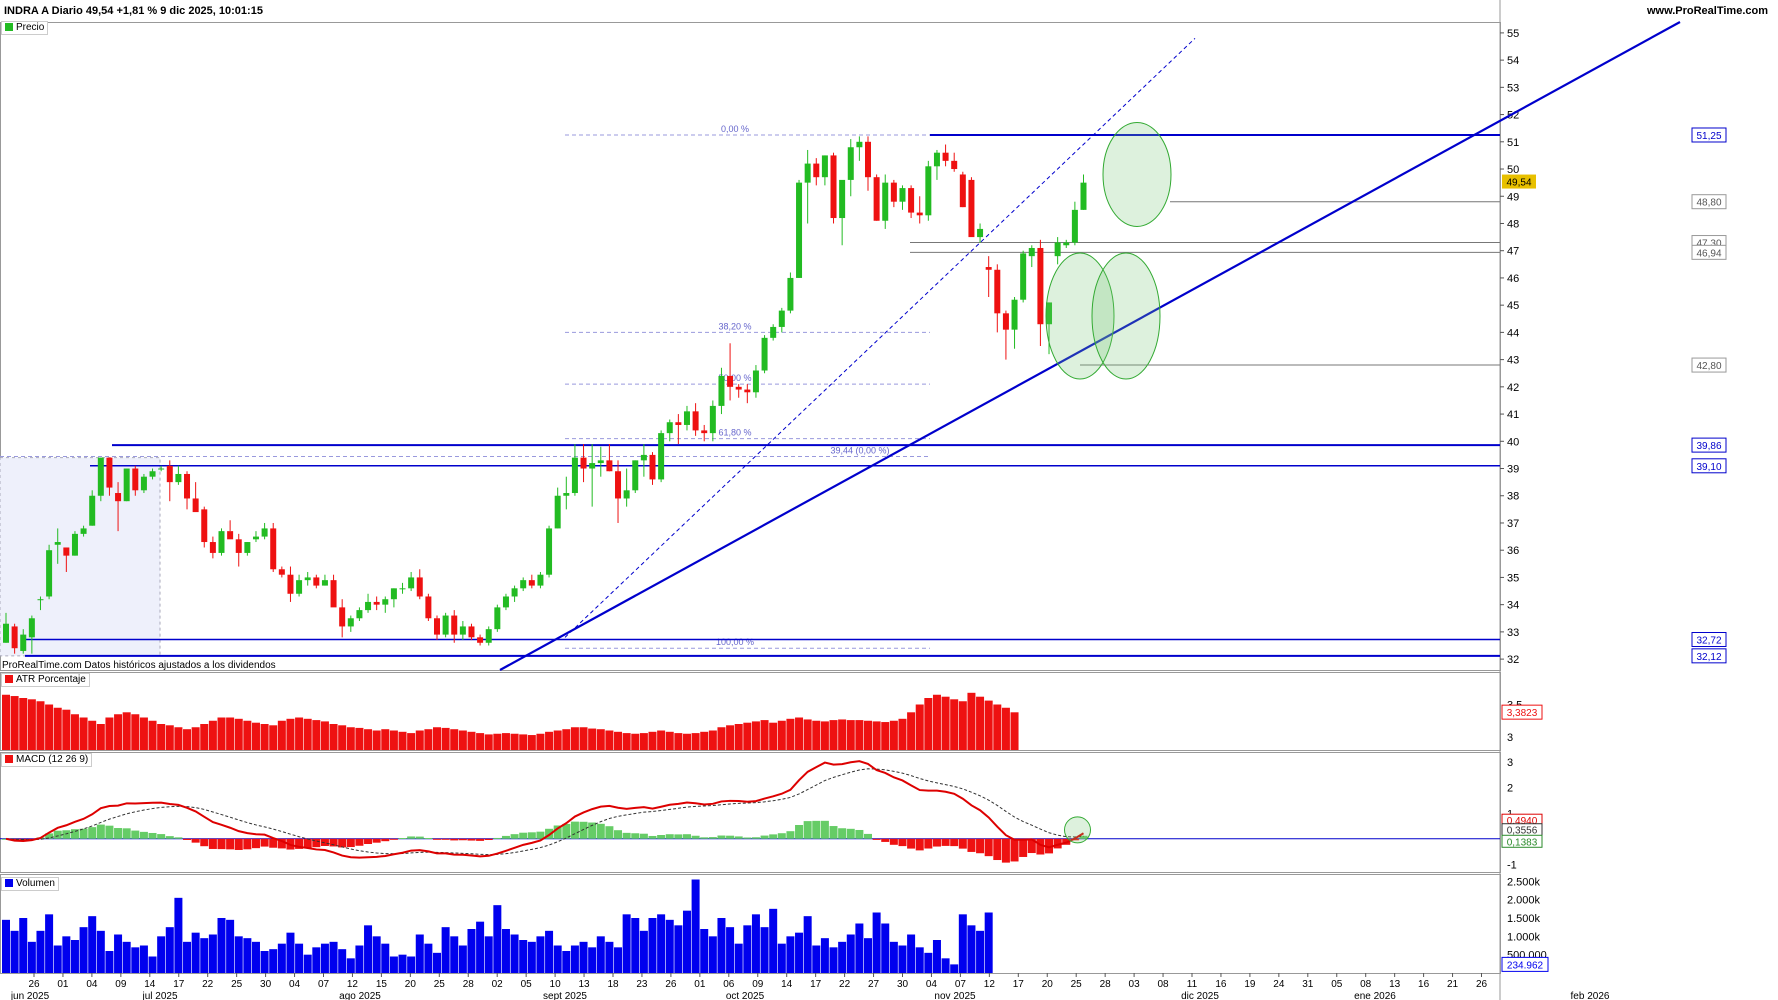 The height and width of the screenshot is (1000, 1778). Describe the element at coordinates (1708, 467) in the screenshot. I see `level-label: 39,10` at that location.